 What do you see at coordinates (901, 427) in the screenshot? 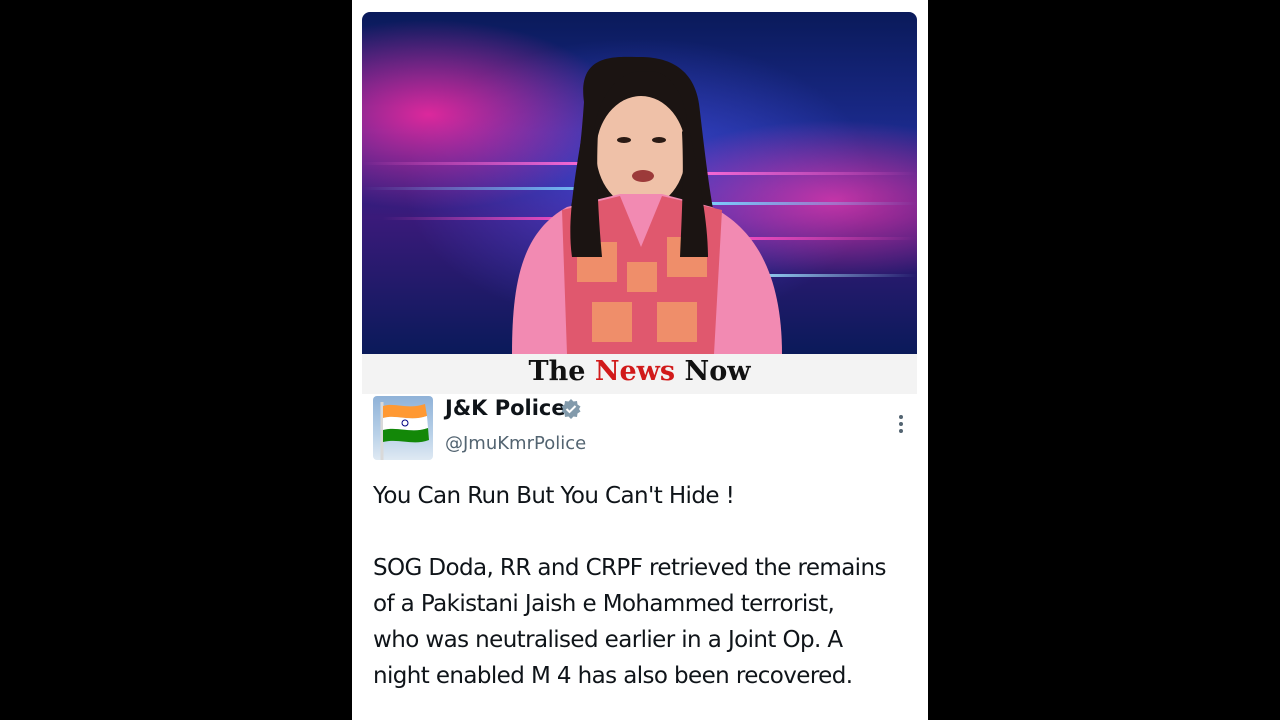
I see `more-options-icon` at bounding box center [901, 427].